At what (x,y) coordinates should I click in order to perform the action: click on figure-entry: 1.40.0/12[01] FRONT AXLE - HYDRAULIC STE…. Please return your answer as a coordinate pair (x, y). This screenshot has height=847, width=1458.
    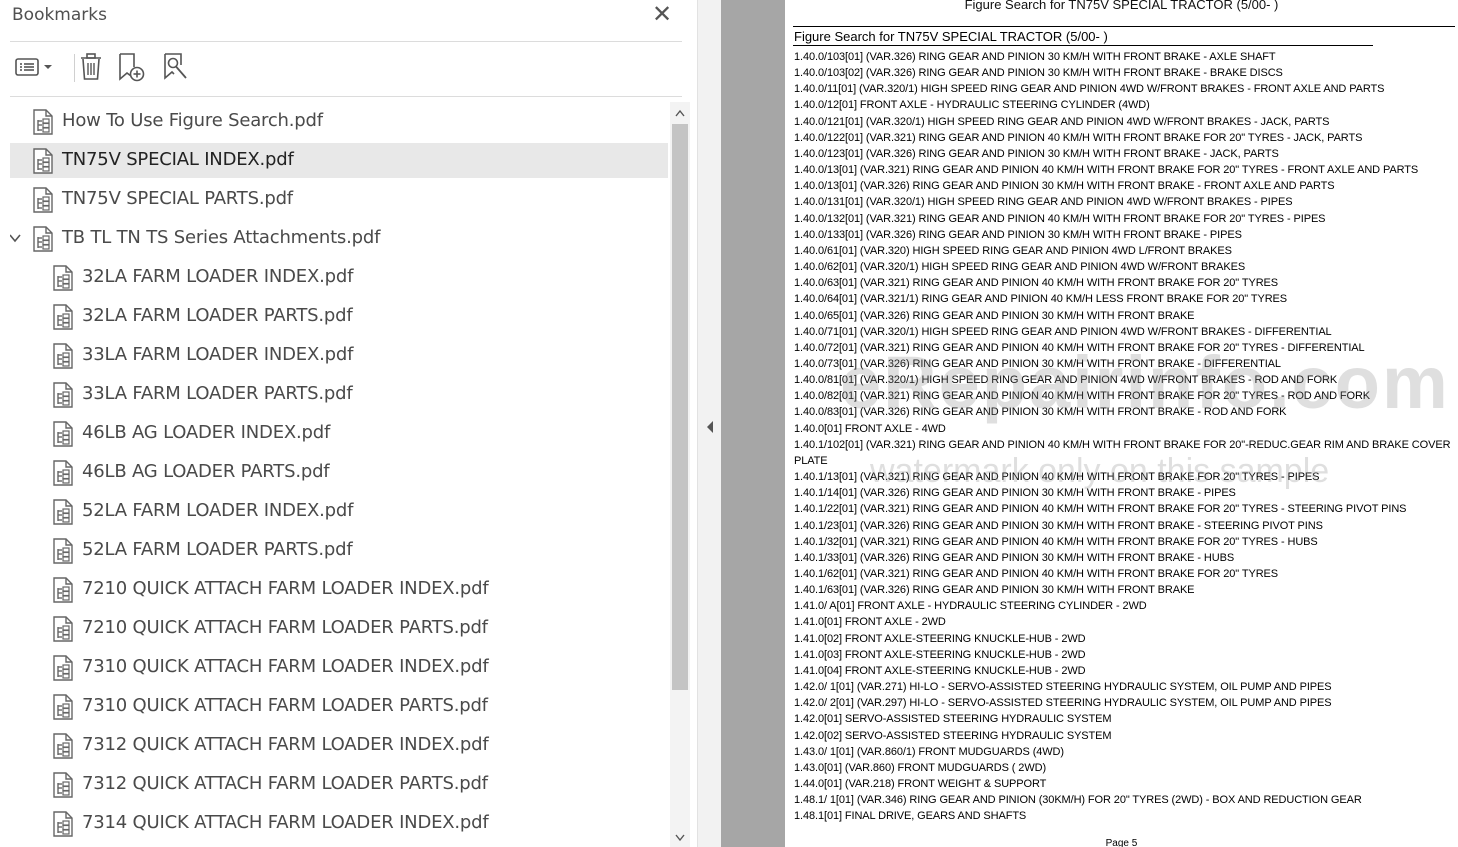
    Looking at the image, I should click on (1126, 105).